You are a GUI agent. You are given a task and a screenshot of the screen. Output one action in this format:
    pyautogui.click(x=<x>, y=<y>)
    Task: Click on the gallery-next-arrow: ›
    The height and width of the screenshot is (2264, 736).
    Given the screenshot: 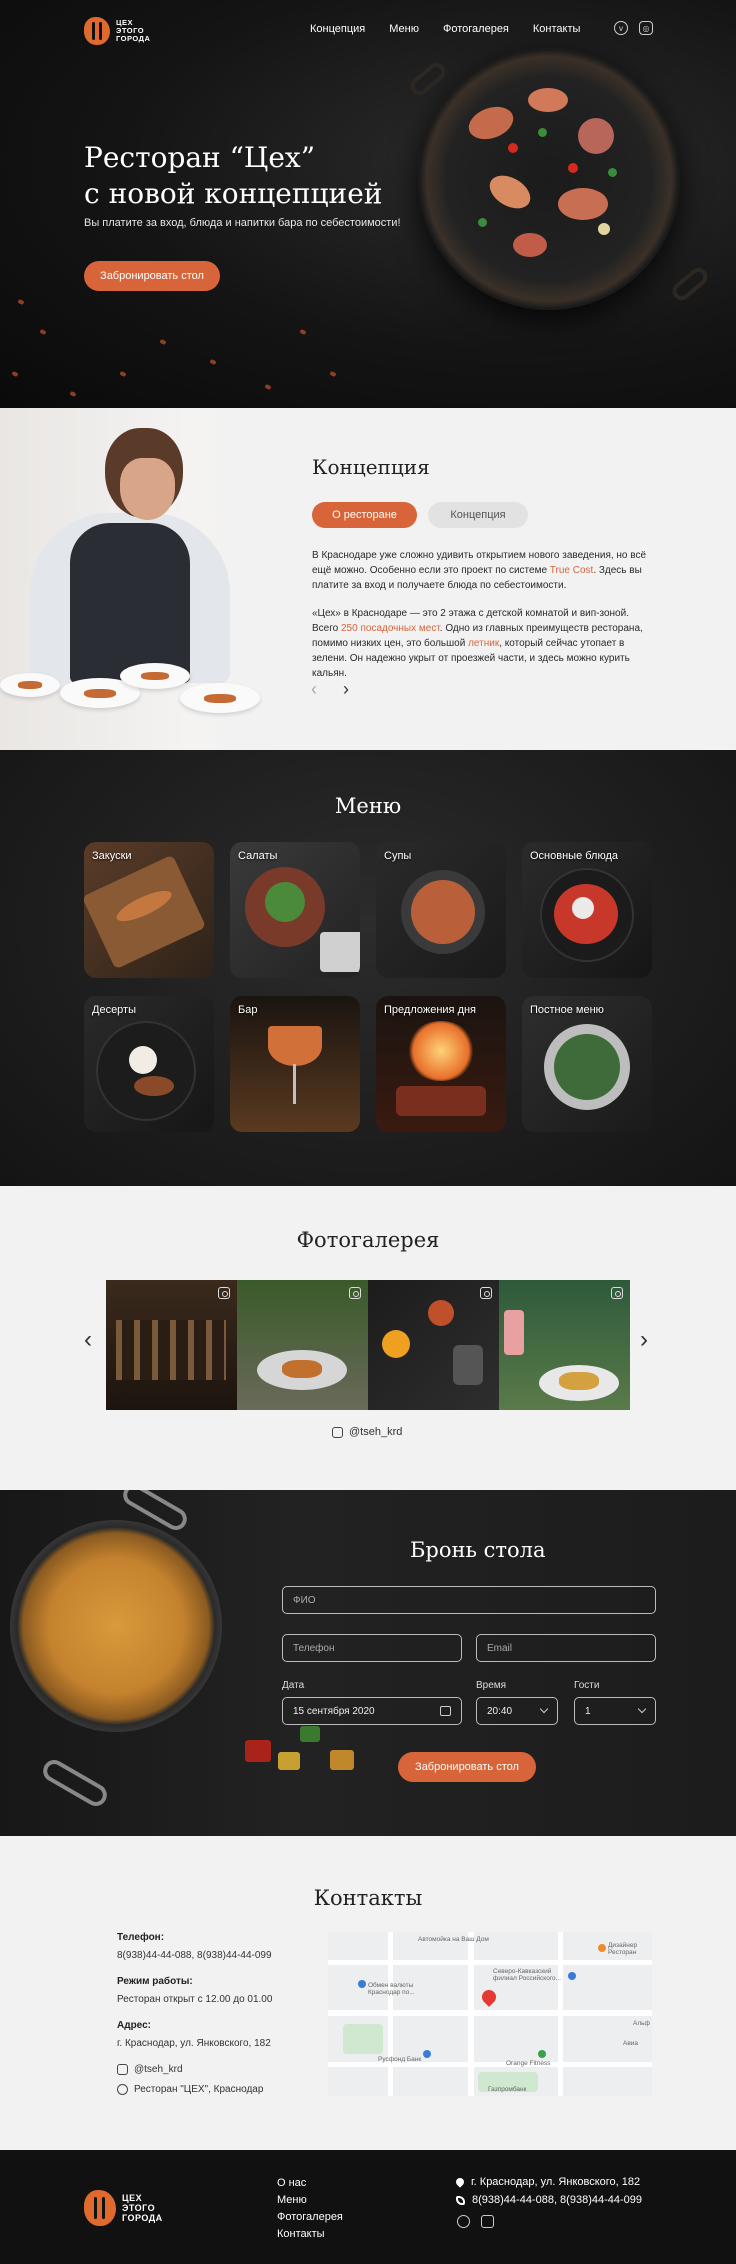 What is the action you would take?
    pyautogui.click(x=644, y=1340)
    